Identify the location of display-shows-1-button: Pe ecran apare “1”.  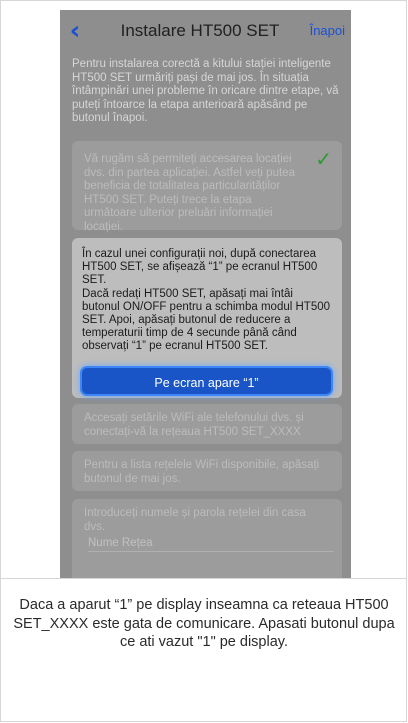
(206, 381).